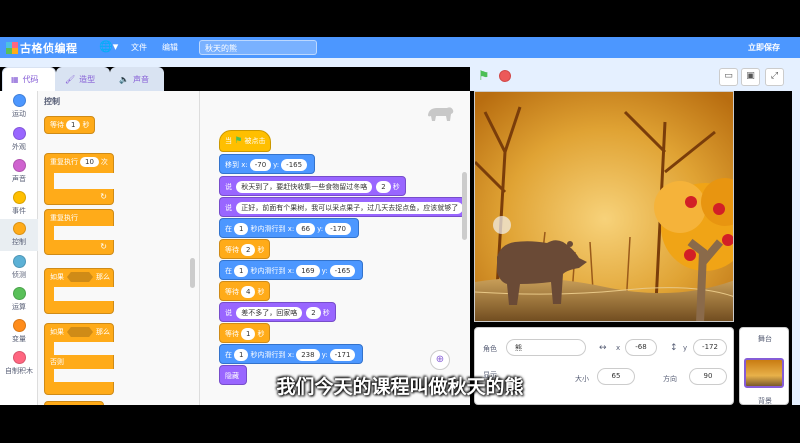 The height and width of the screenshot is (443, 800). I want to click on script-block-say-1: 说 秋天到了，要赶快收集一些食物留过冬咯 2 秒, so click(312, 186).